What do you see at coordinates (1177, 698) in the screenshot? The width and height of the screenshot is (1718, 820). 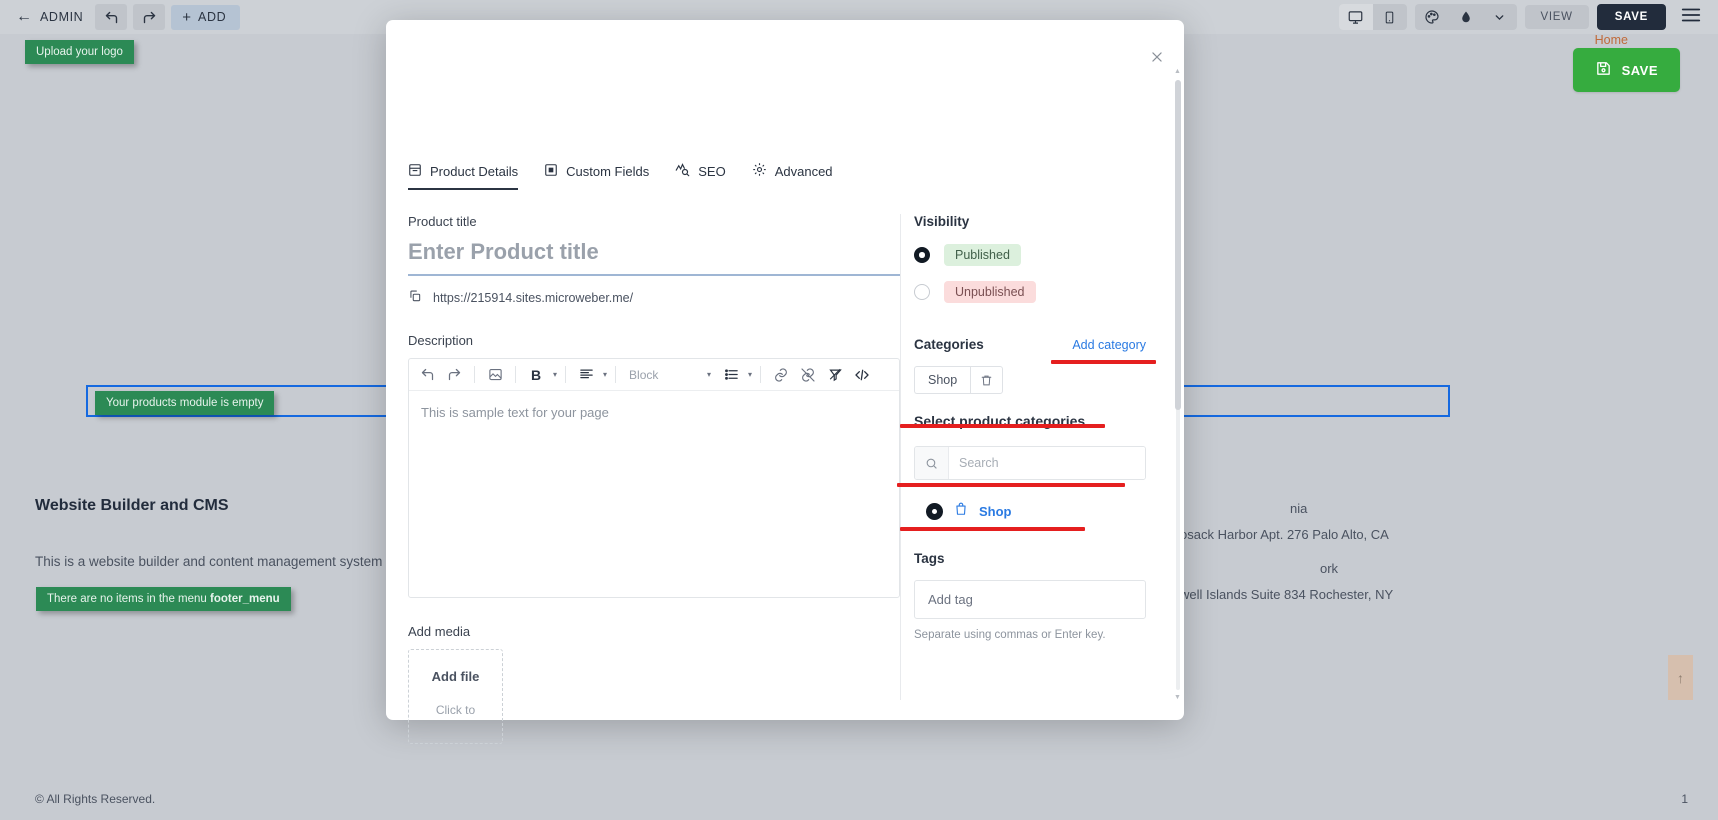 I see `scroll-down-arrow-icon: ▼` at bounding box center [1177, 698].